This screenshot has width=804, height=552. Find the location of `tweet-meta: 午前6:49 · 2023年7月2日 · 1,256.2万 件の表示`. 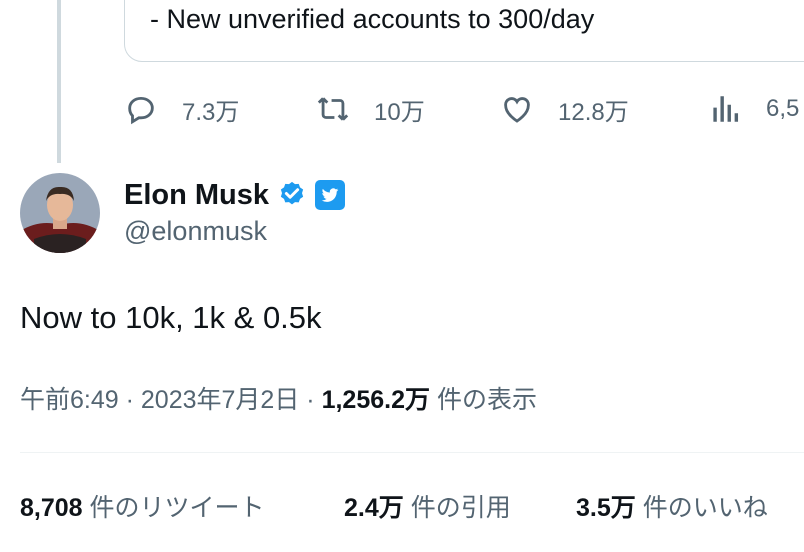

tweet-meta: 午前6:49 · 2023年7月2日 · 1,256.2万 件の表示 is located at coordinates (278, 398).